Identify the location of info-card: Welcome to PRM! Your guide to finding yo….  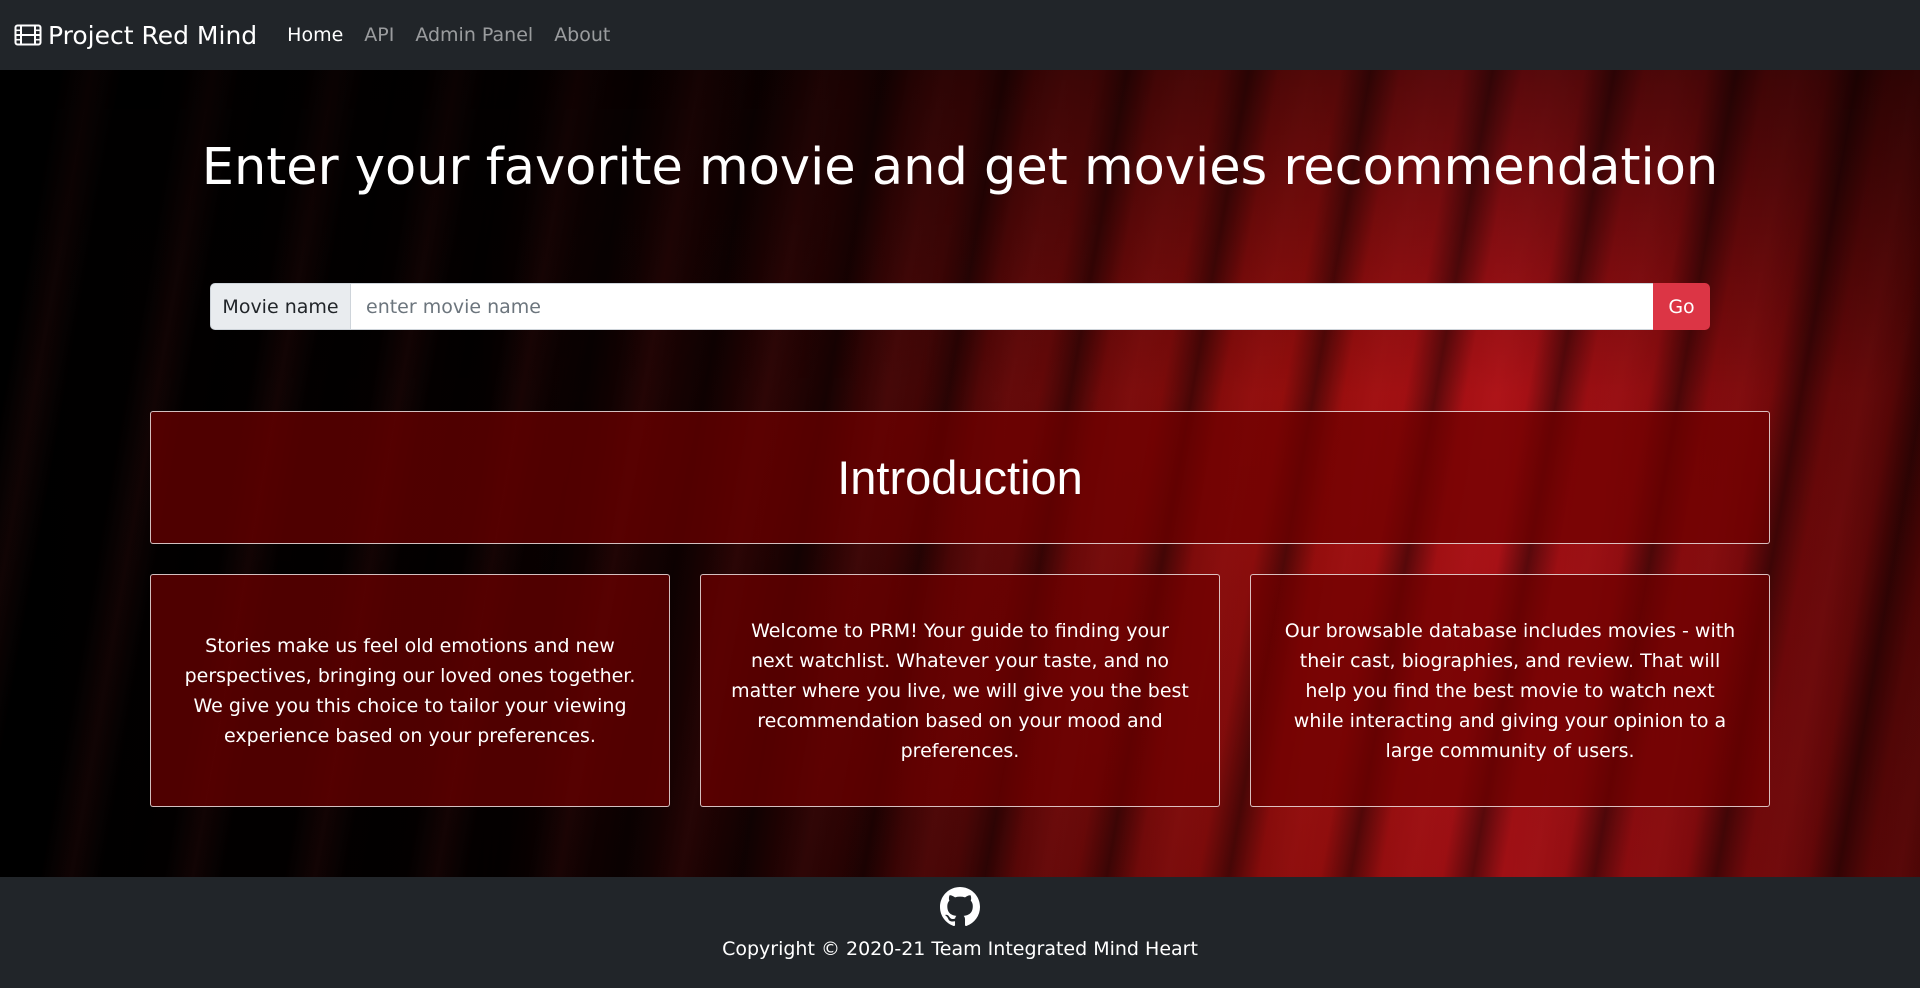
(960, 690).